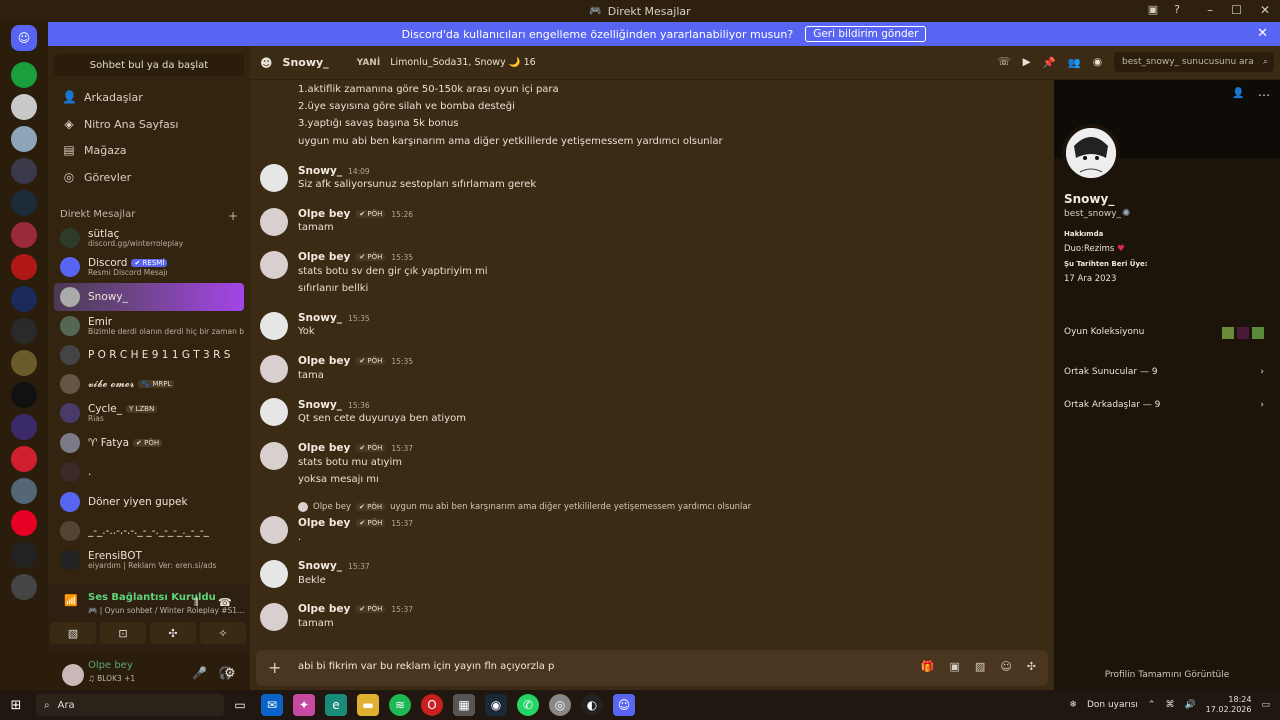 Image resolution: width=1280 pixels, height=720 pixels. Describe the element at coordinates (1177, 9) in the screenshot. I see `help-icon: ?` at that location.